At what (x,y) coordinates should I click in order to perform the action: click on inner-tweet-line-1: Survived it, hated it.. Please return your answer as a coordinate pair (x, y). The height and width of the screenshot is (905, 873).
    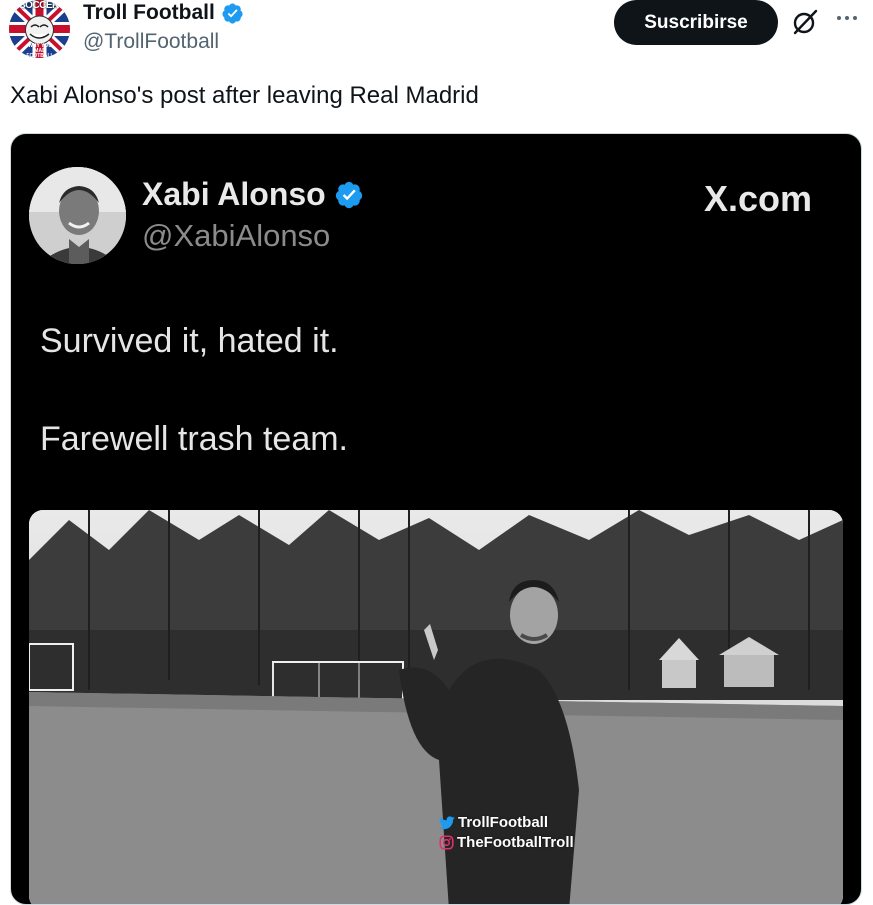
    Looking at the image, I should click on (189, 341).